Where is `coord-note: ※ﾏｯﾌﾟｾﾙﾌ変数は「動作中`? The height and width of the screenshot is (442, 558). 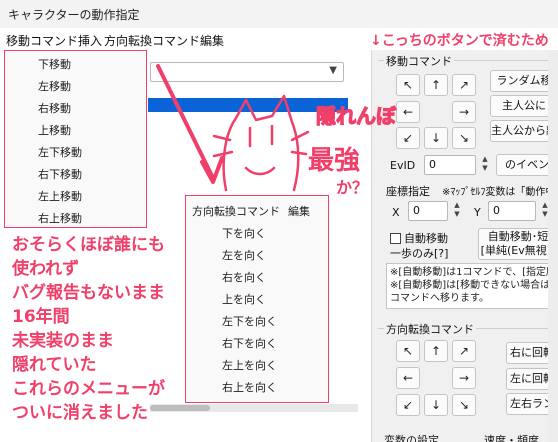
coord-note: ※ﾏｯﾌﾟｾﾙﾌ変数は「動作中 is located at coordinates (499, 192).